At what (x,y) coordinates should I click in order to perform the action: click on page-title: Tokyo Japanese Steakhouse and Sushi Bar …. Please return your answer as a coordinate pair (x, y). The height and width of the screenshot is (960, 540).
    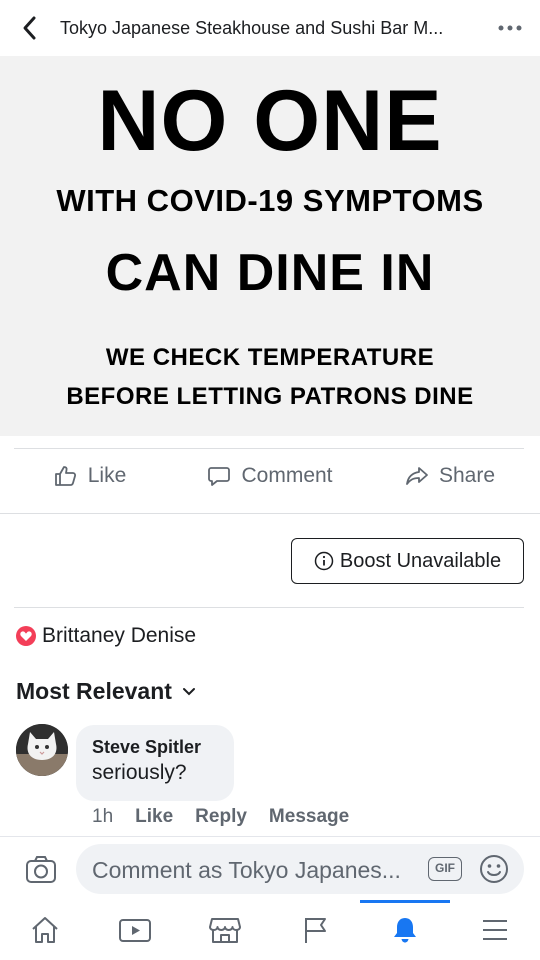
    Looking at the image, I should click on (252, 27).